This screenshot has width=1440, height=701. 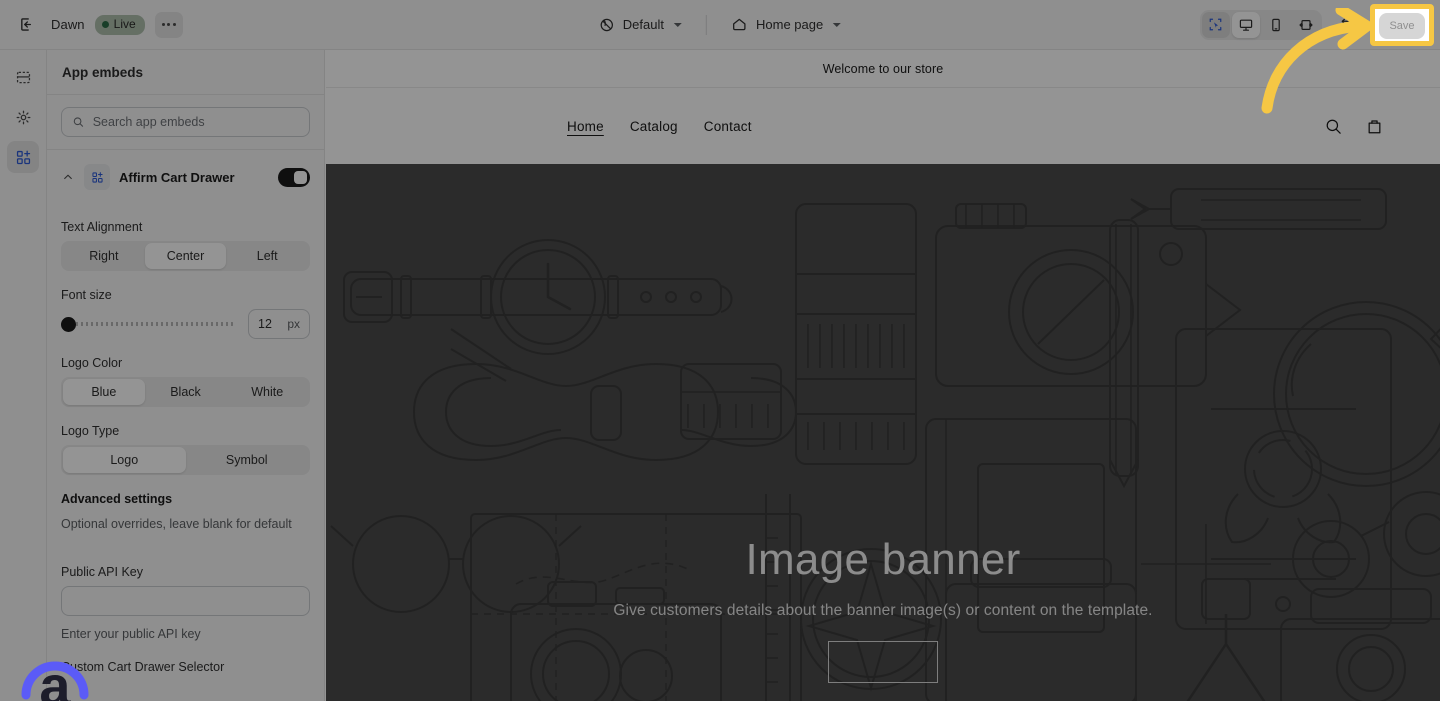 I want to click on exit-icon, so click(x=26, y=25).